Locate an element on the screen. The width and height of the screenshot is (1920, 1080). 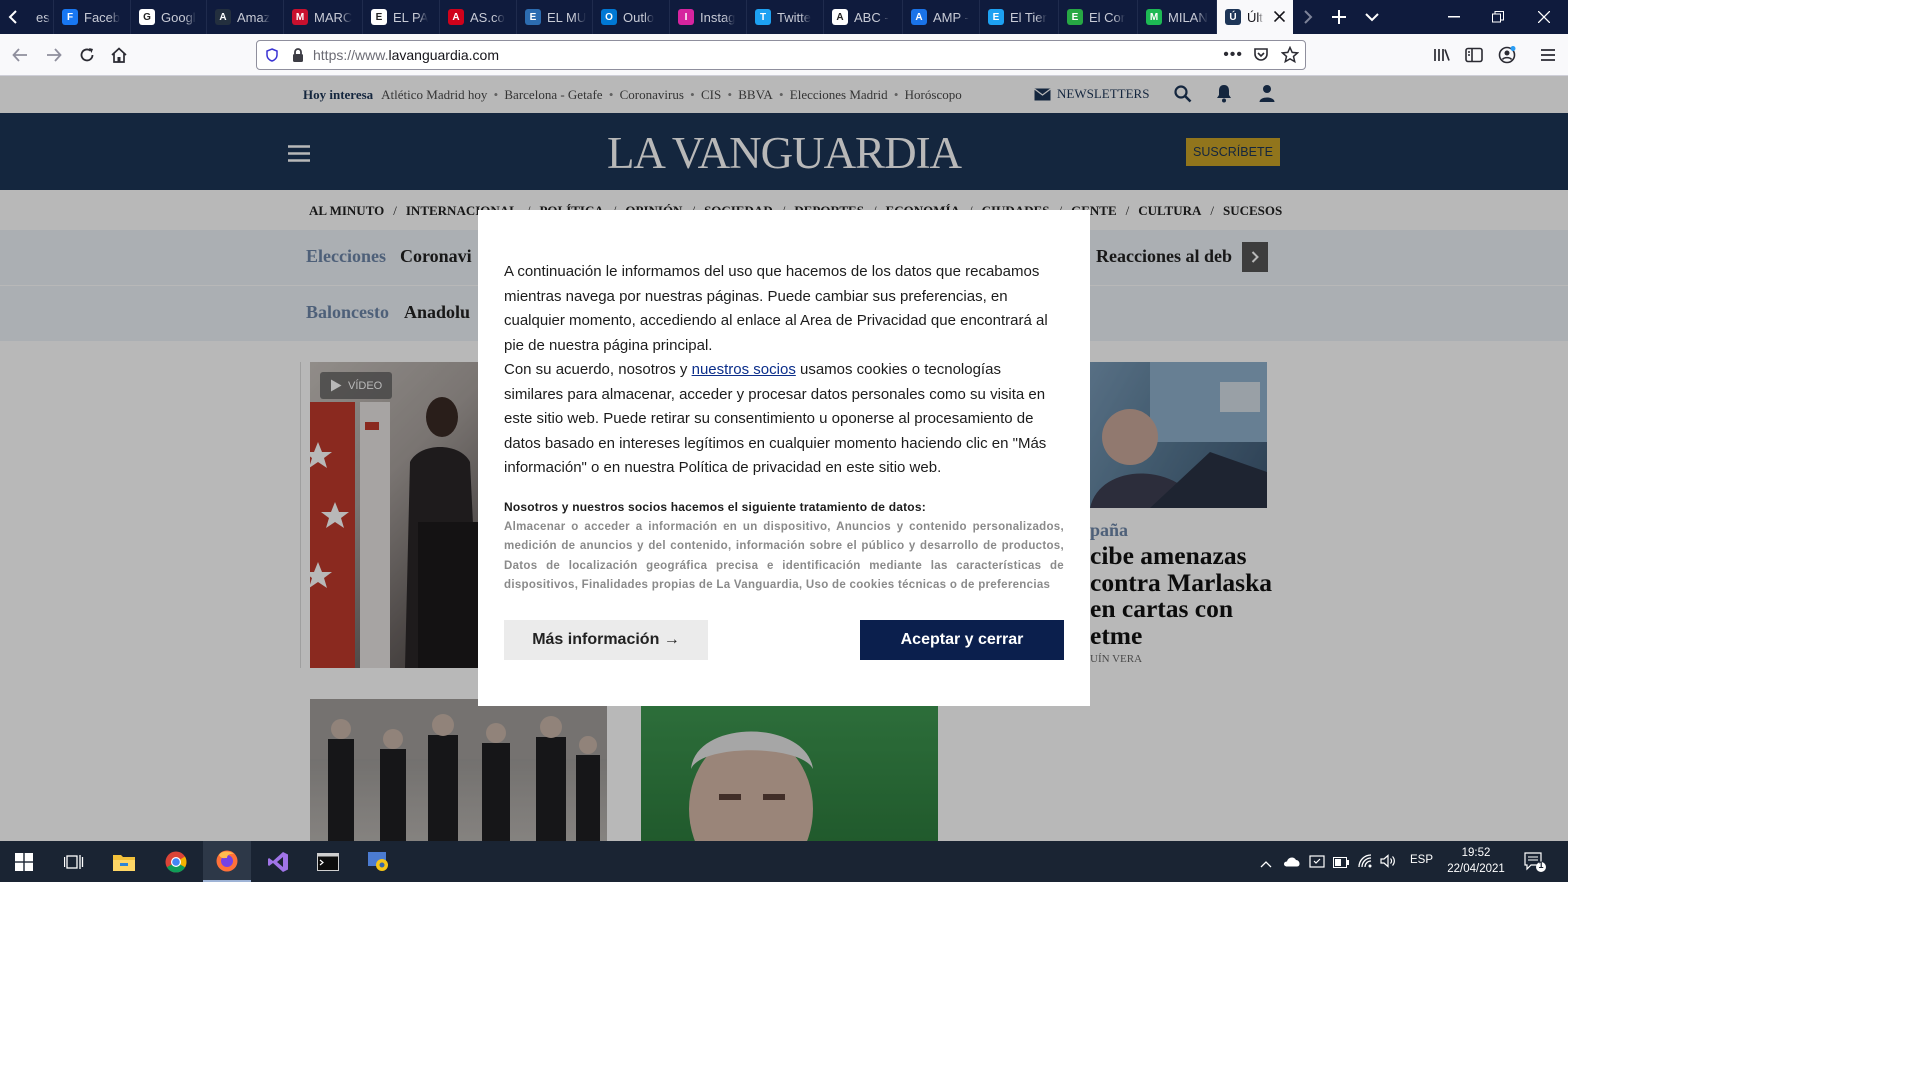
firefox-icon is located at coordinates (227, 861).